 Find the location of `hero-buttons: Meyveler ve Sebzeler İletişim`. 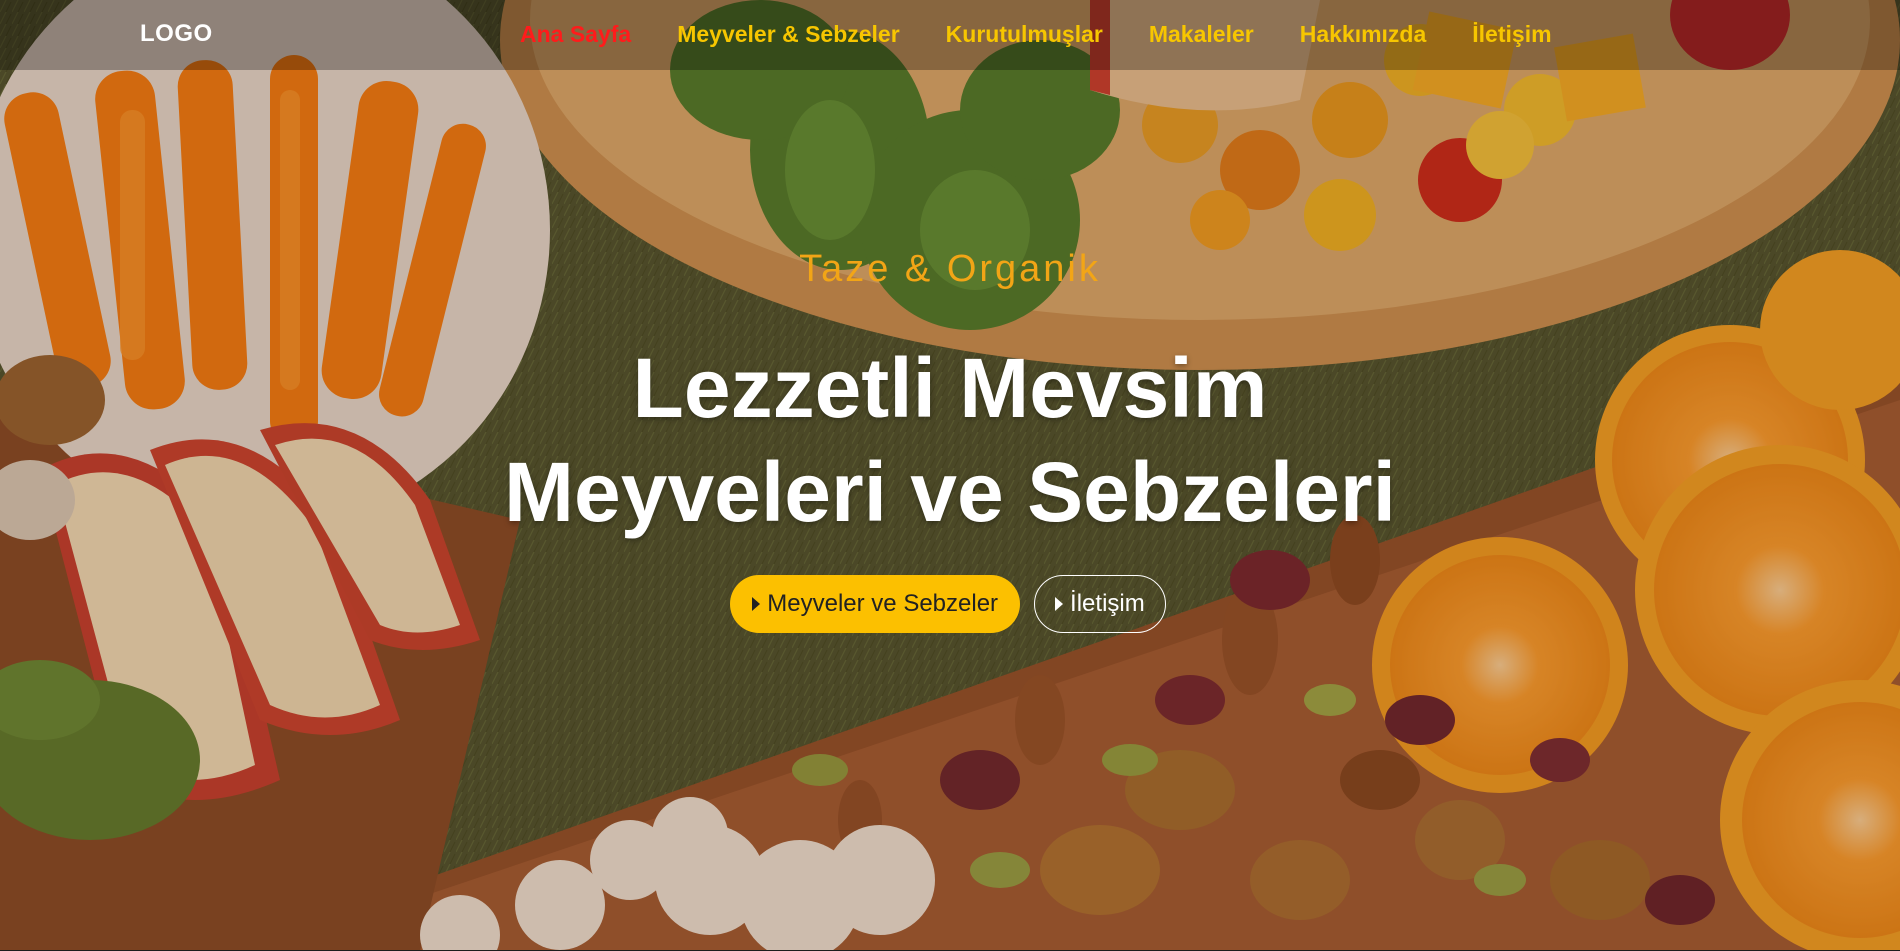

hero-buttons: Meyveler ve Sebzeler İletişim is located at coordinates (950, 604).